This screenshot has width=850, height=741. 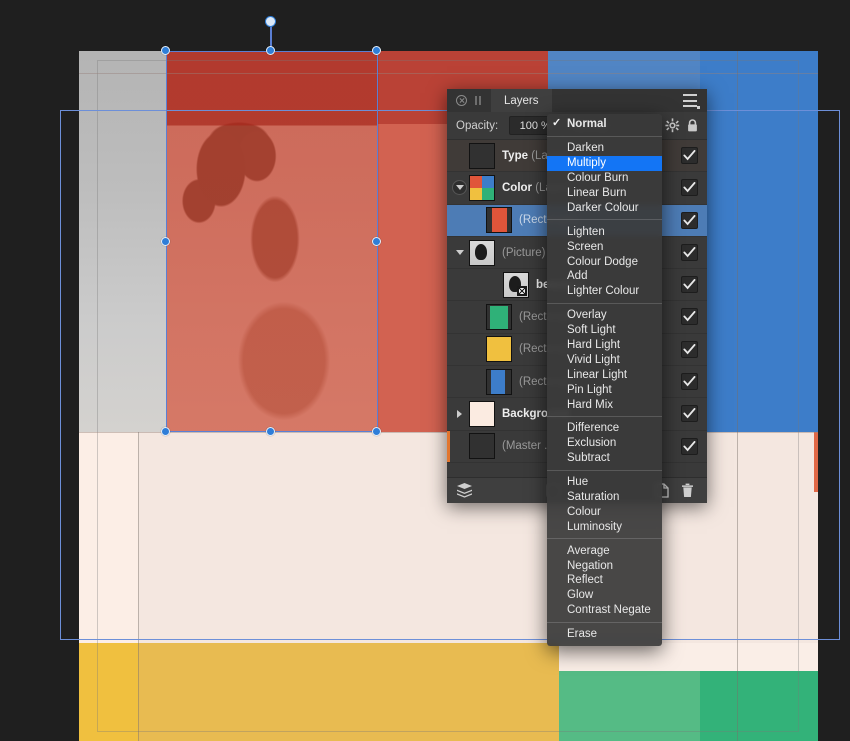 I want to click on artboard-yellow-rectangle-left, so click(x=108, y=692).